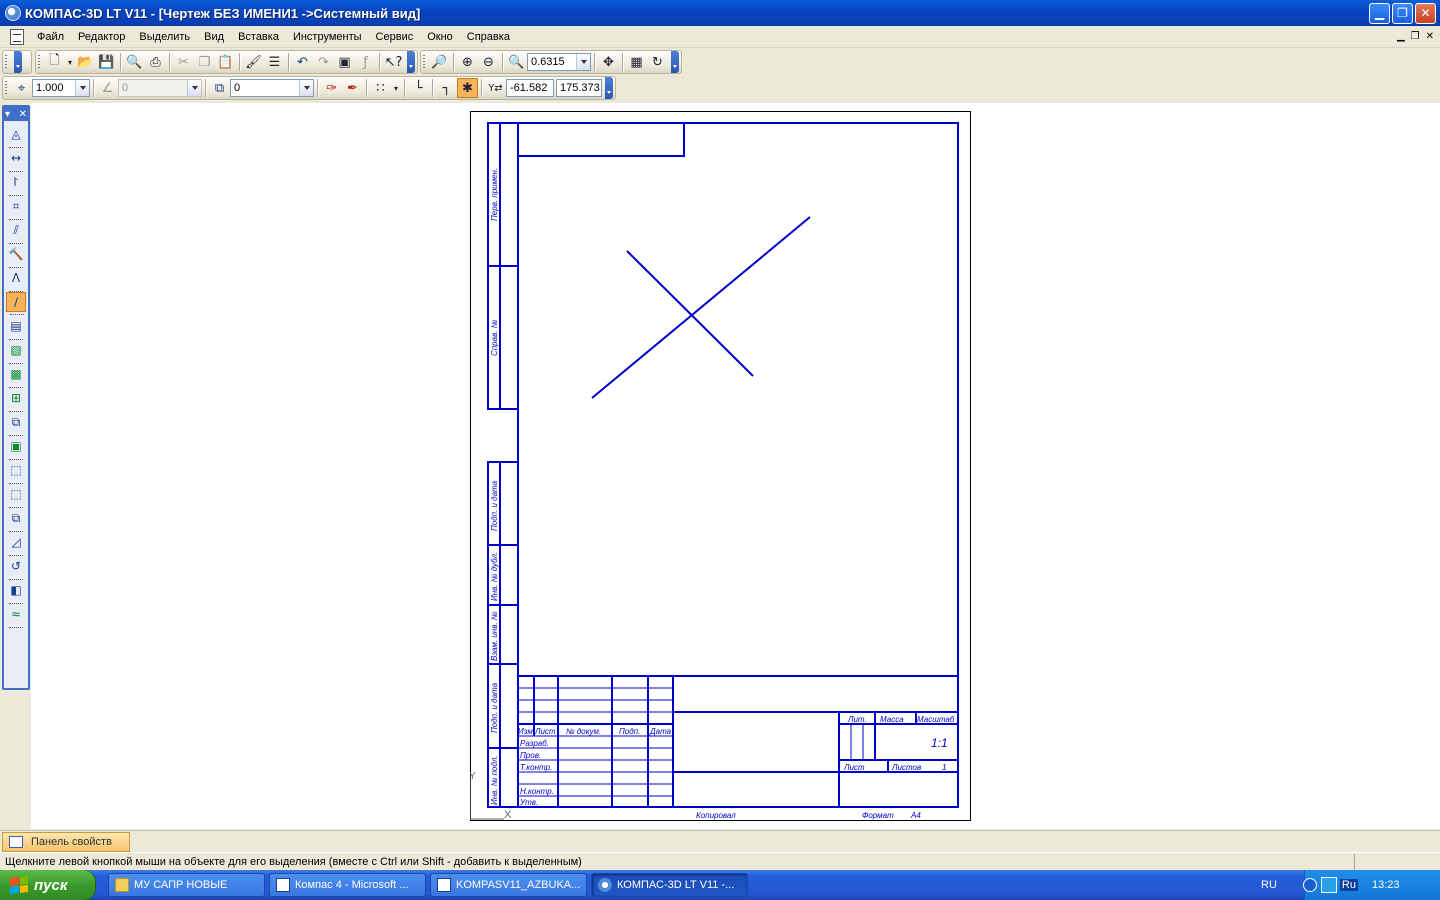 This screenshot has height=900, width=1440. I want to click on menu-view: Вид, so click(214, 37).